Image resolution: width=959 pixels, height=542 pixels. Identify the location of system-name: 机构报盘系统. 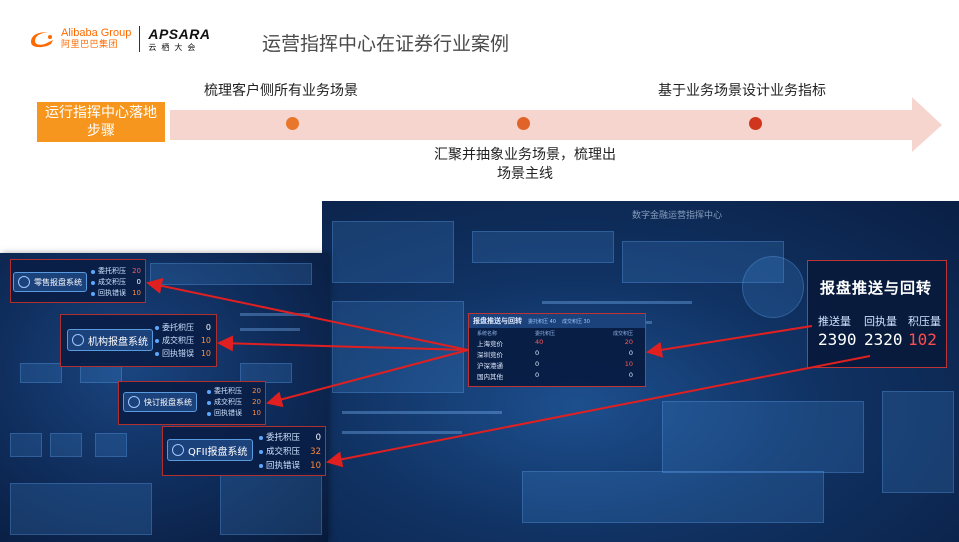
(118, 342).